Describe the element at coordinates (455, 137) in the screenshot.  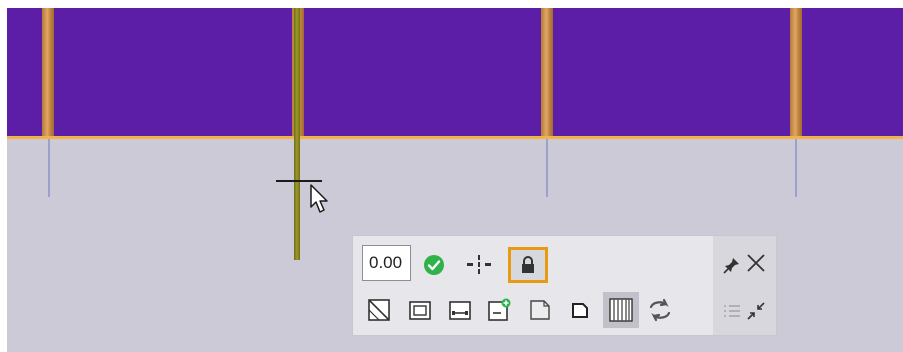
I see `wall-edge-line` at that location.